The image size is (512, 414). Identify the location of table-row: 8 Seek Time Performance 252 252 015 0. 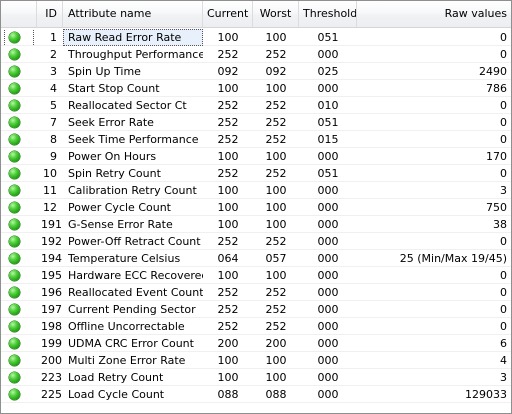
(256, 139).